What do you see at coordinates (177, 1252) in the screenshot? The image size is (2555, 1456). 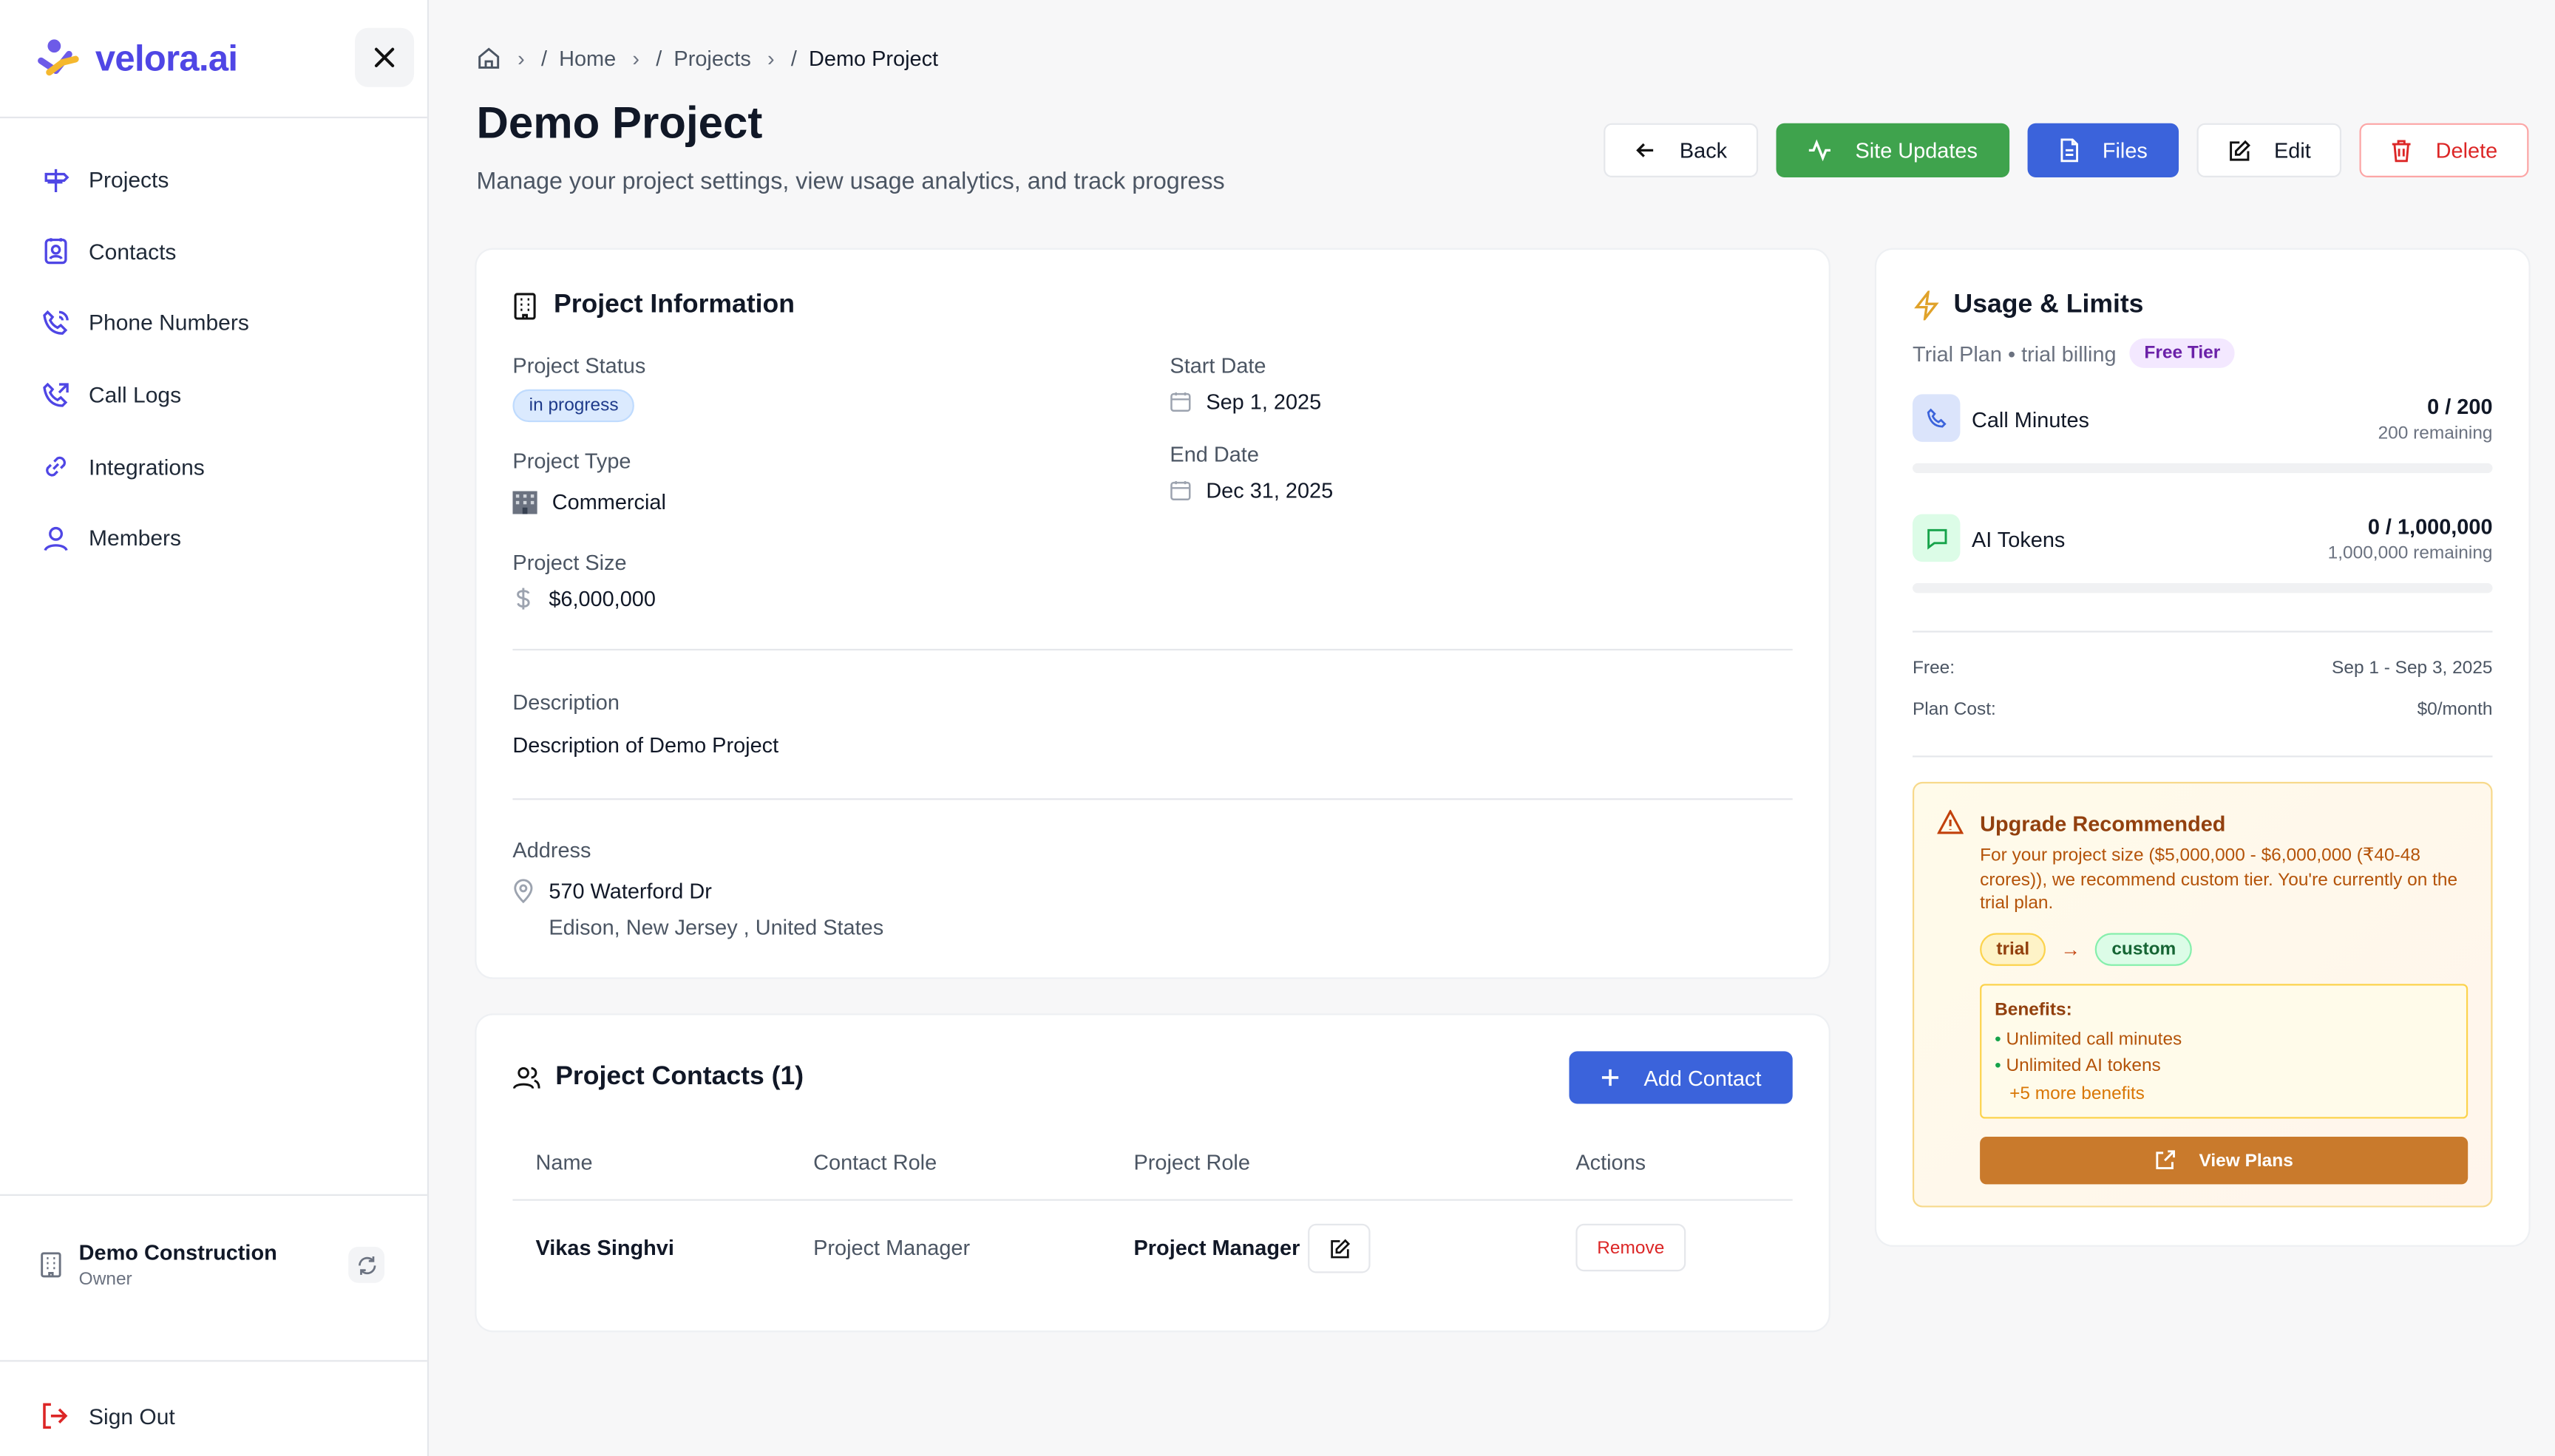 I see `org-name: Demo Construction` at bounding box center [177, 1252].